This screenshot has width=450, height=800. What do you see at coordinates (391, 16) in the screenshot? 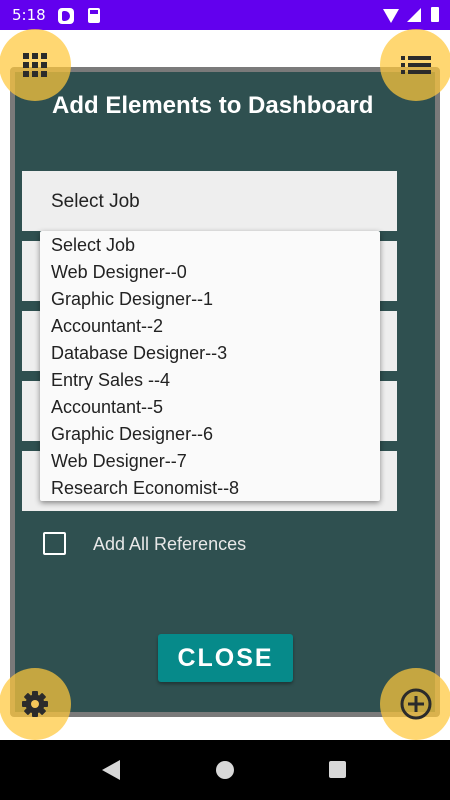
I see `wifi-icon` at bounding box center [391, 16].